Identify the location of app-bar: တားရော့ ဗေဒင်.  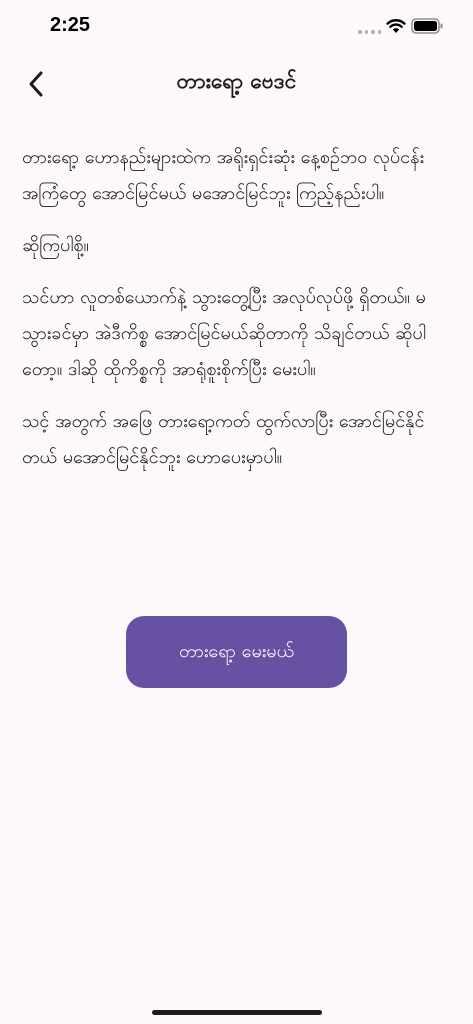
(236, 83).